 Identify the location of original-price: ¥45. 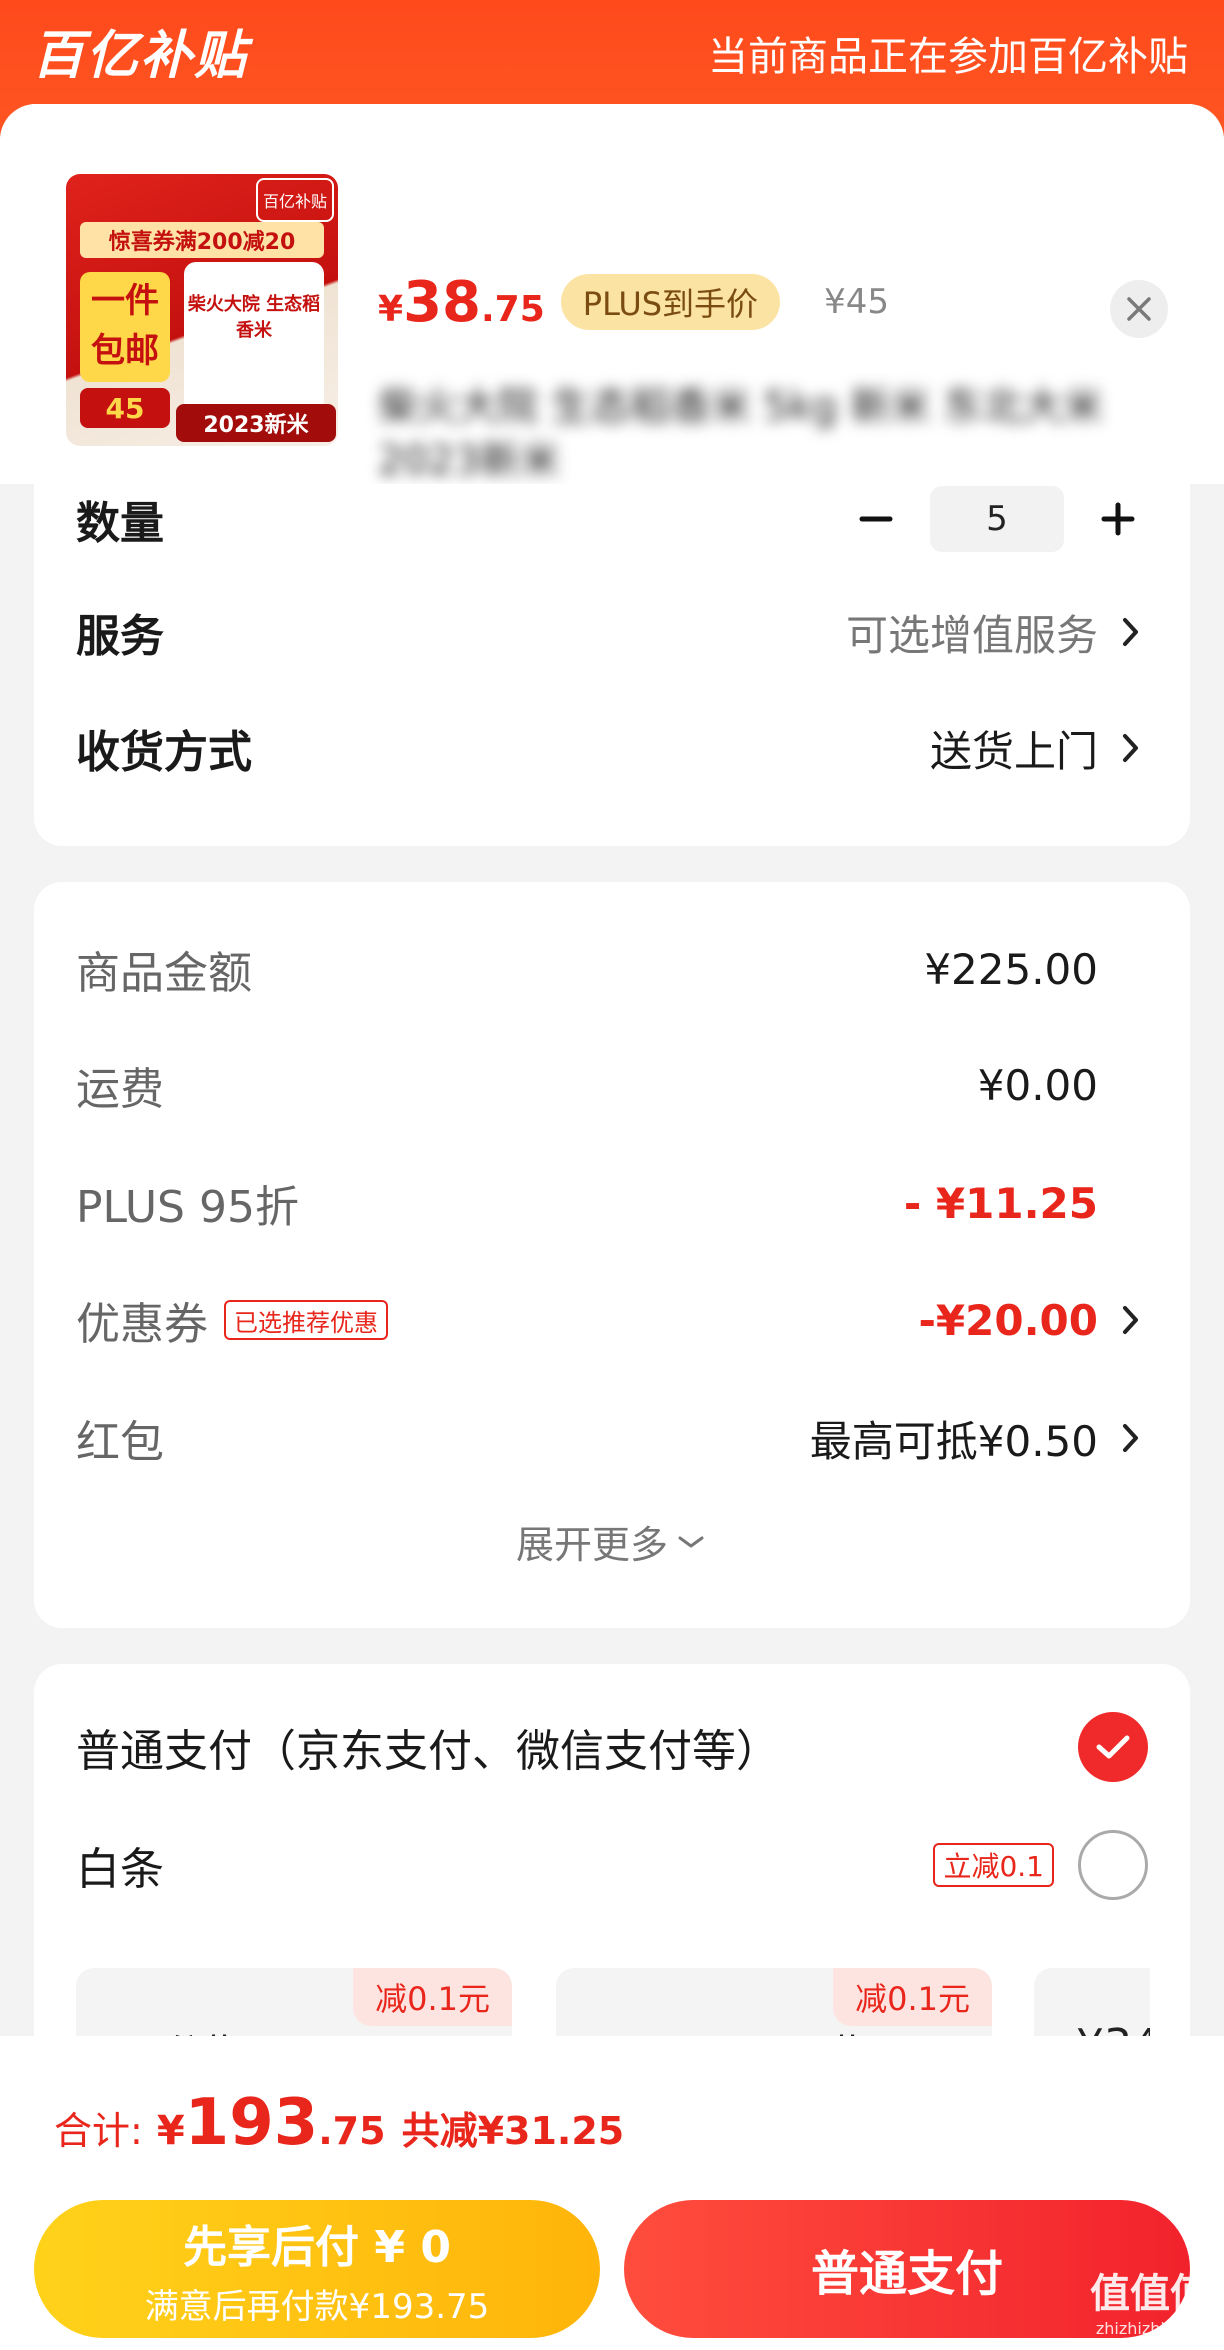
(856, 302).